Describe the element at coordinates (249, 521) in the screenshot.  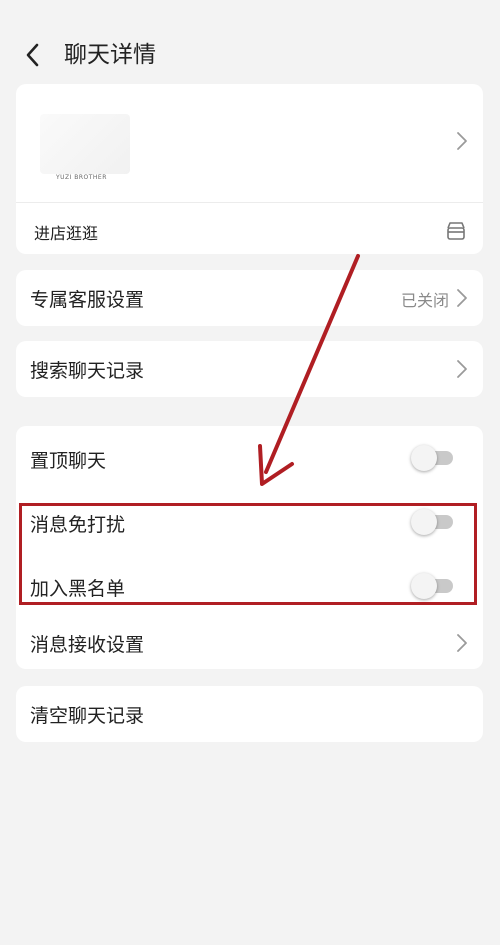
I see `mute-row: 消息免打扰` at that location.